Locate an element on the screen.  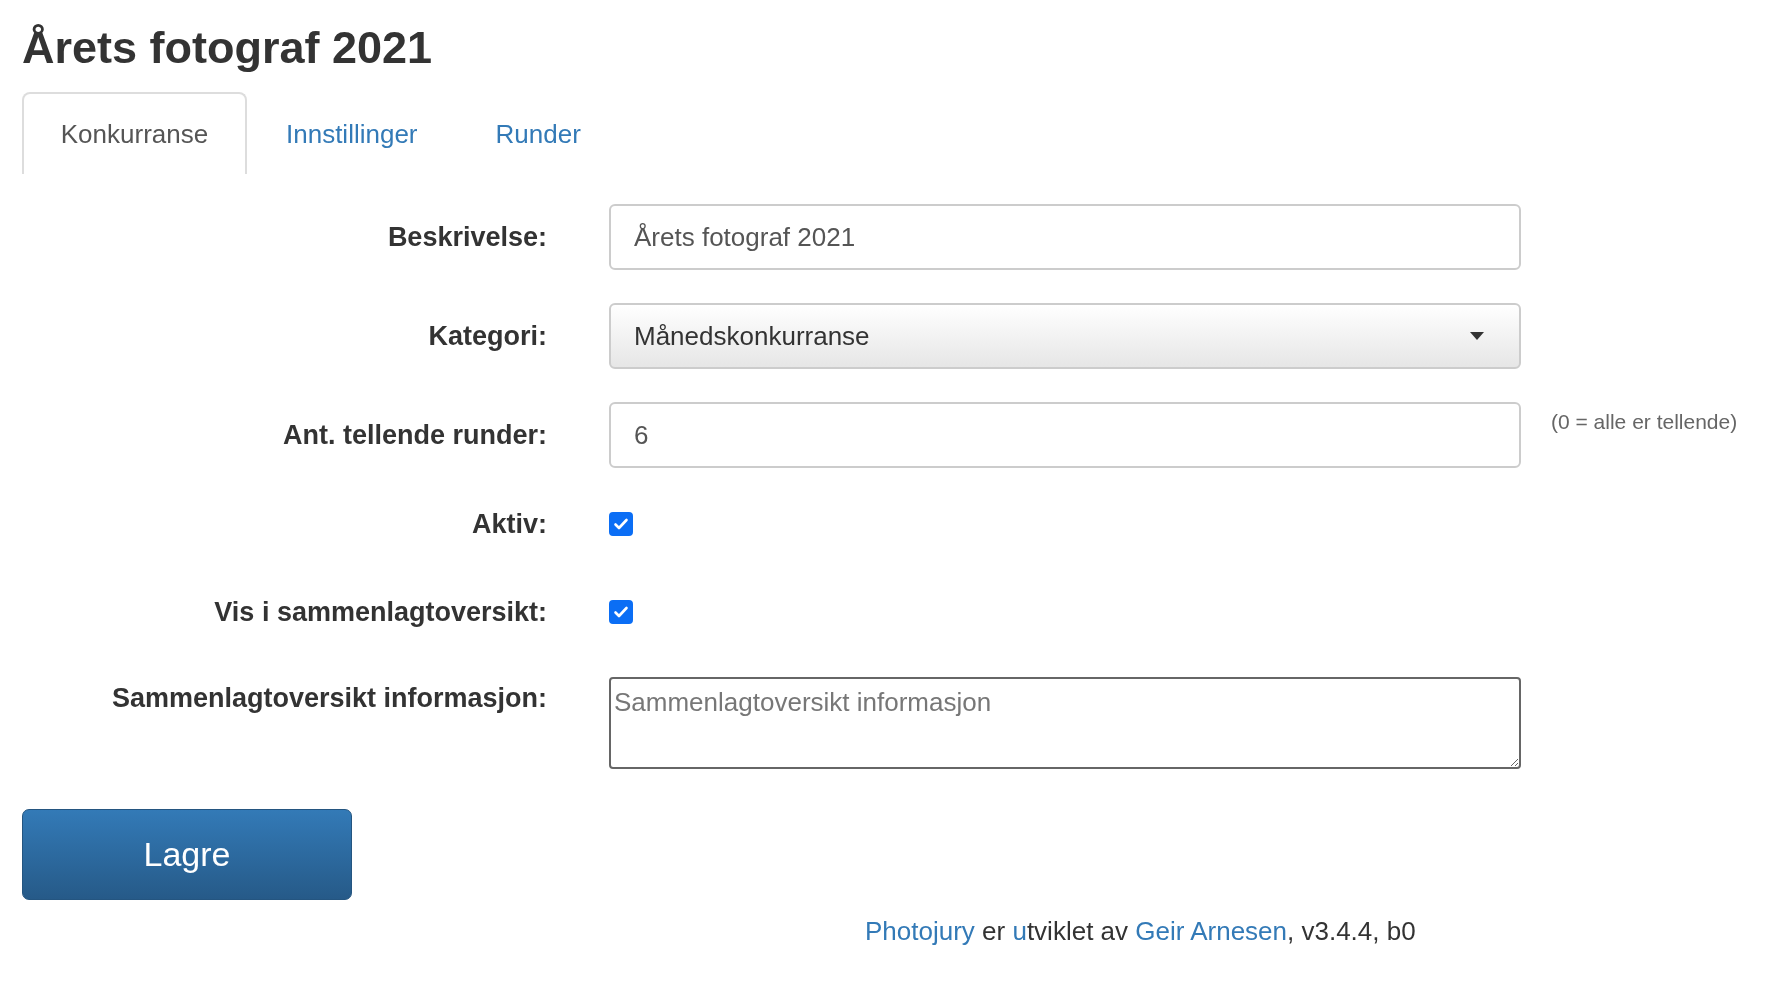
footer-text: Photojury er utviklet av Geir Arnesen, v3.4.4, b0 is located at coordinates (1141, 931).